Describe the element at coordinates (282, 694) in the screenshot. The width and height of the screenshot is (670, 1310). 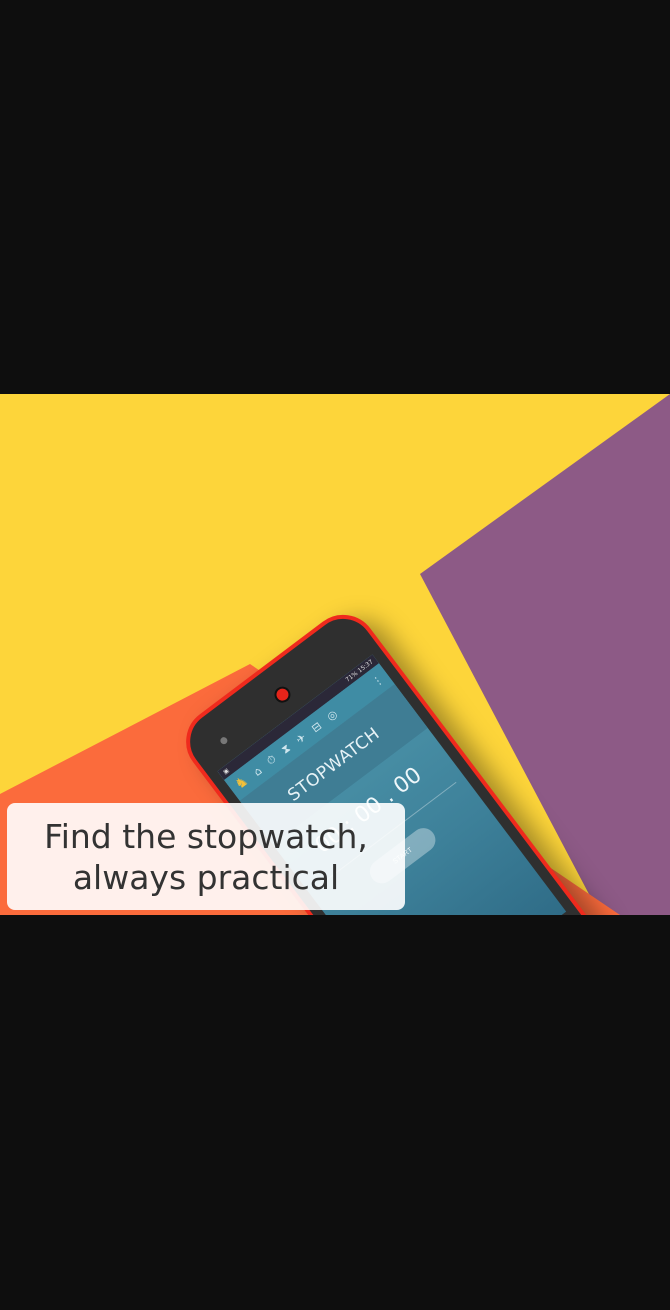
I see `camera` at that location.